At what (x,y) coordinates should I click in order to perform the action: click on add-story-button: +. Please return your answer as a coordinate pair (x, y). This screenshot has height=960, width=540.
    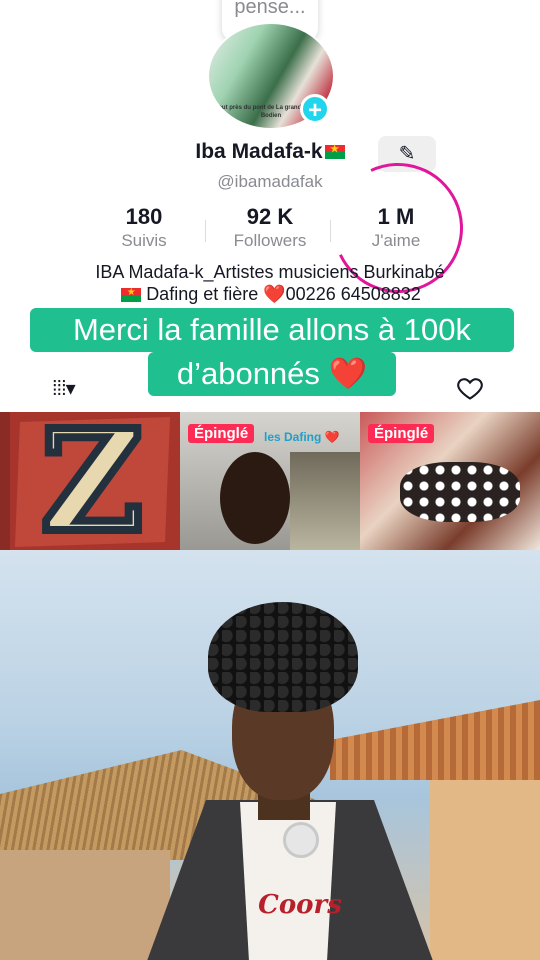
    Looking at the image, I should click on (315, 109).